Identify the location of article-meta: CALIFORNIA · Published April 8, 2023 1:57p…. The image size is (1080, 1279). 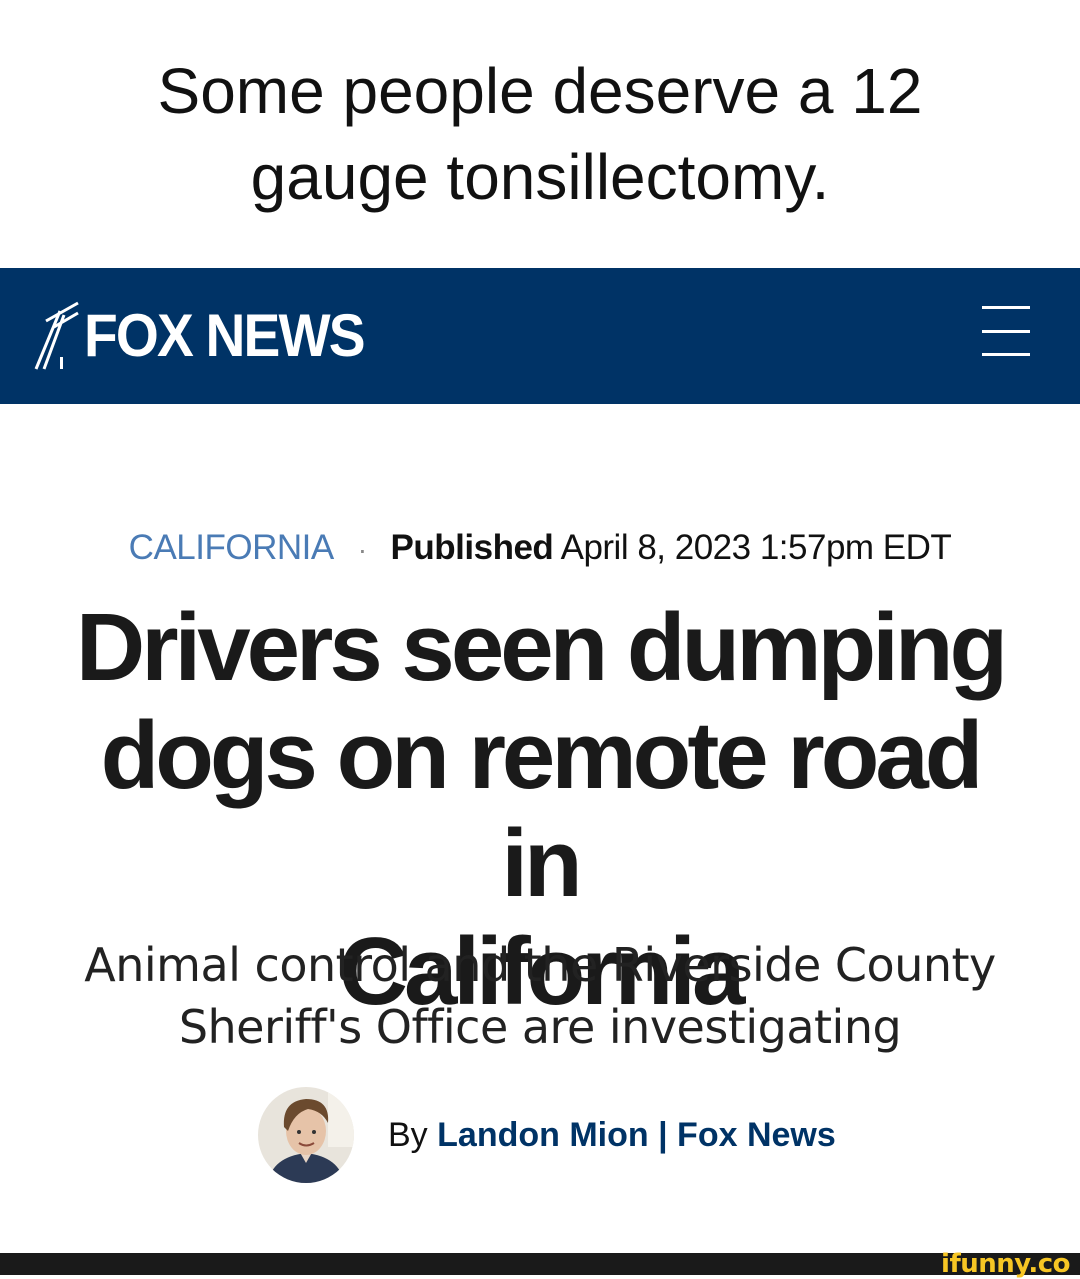
(540, 549).